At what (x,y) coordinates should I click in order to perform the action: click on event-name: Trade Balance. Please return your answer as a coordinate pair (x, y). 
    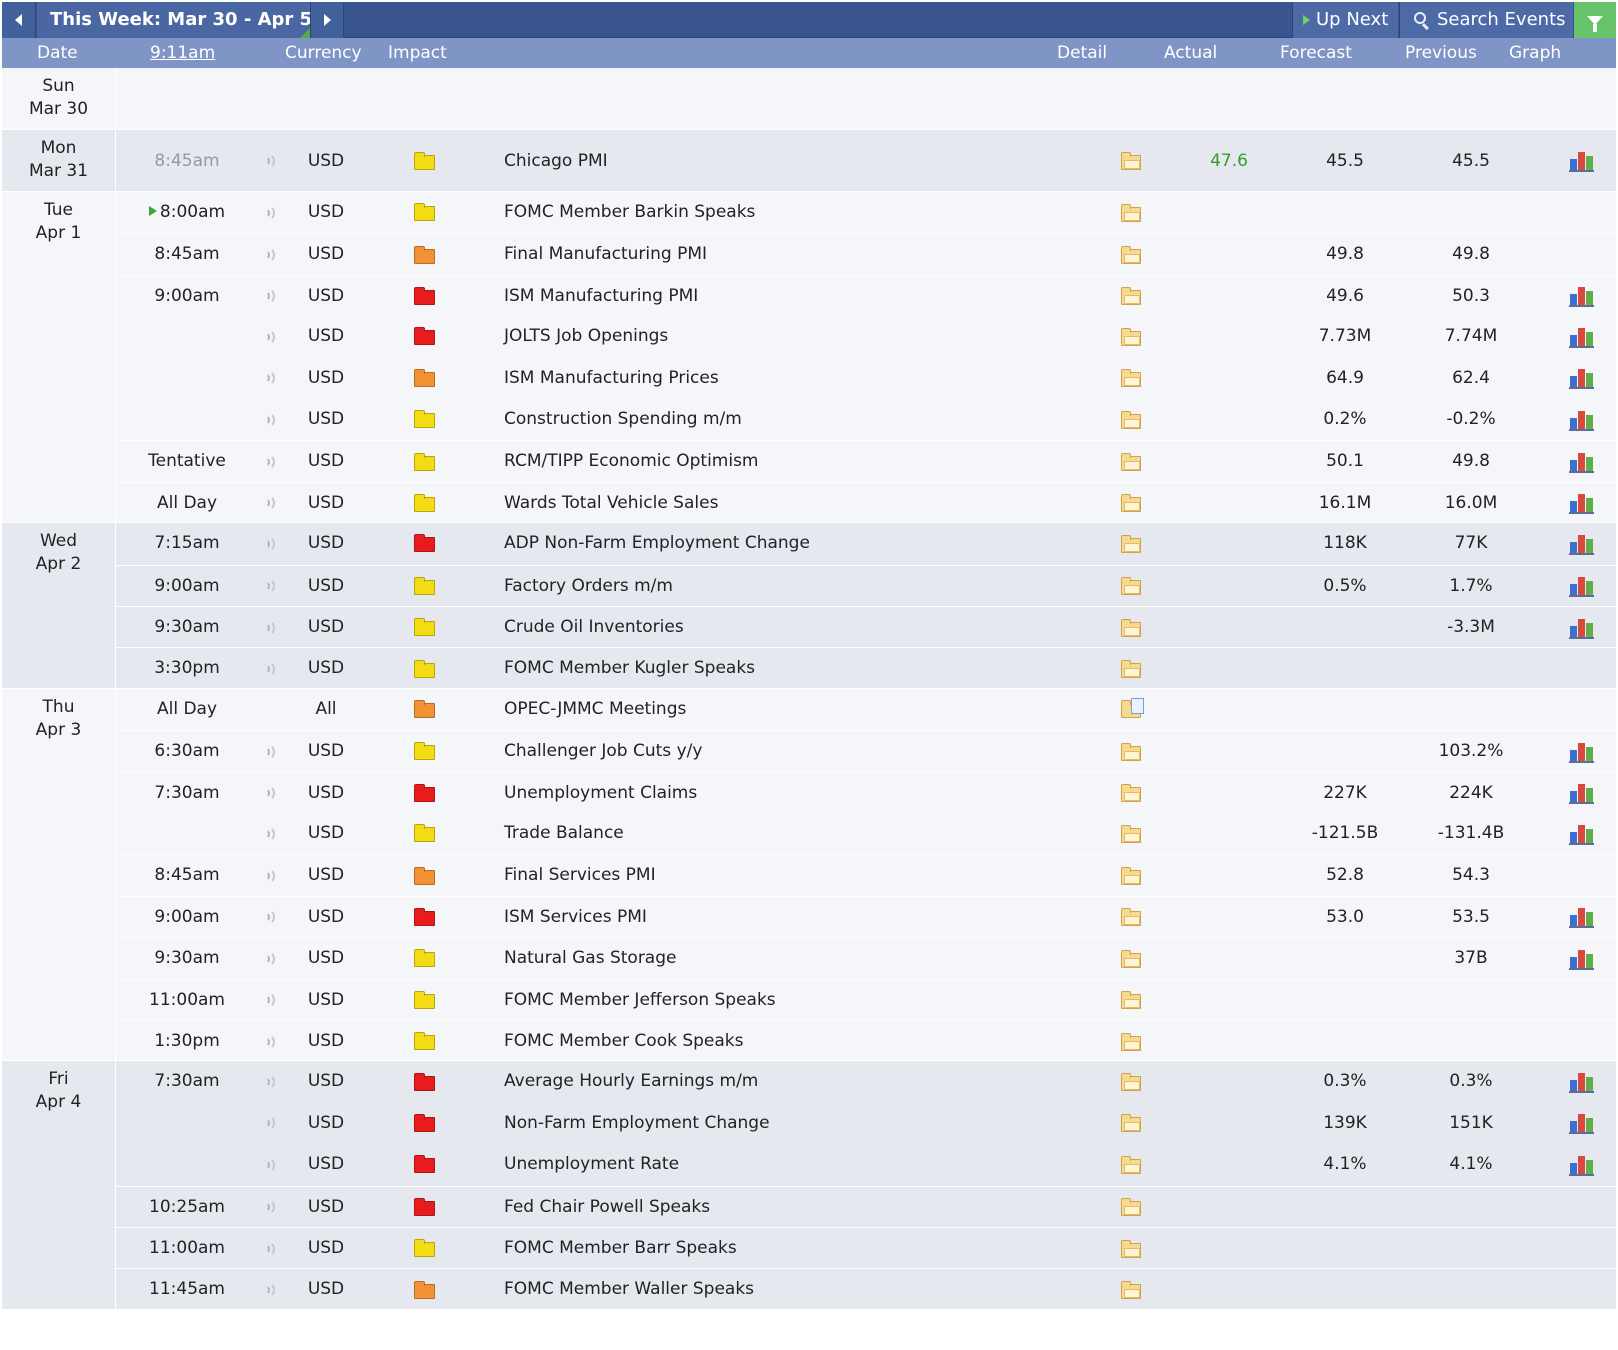
    Looking at the image, I should click on (784, 833).